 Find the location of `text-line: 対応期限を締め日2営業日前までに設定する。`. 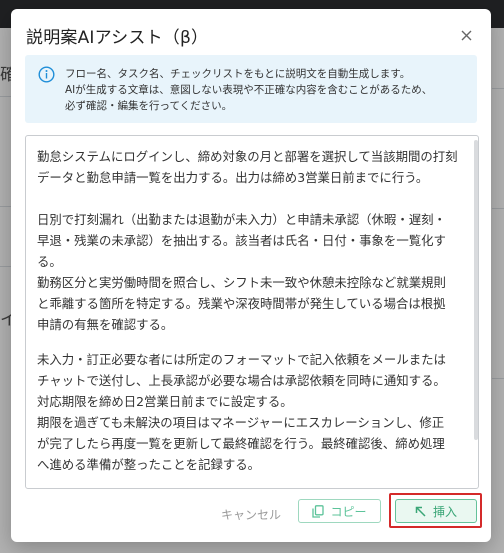

text-line: 対応期限を締め日2営業日前までに設定する。 is located at coordinates (165, 401).